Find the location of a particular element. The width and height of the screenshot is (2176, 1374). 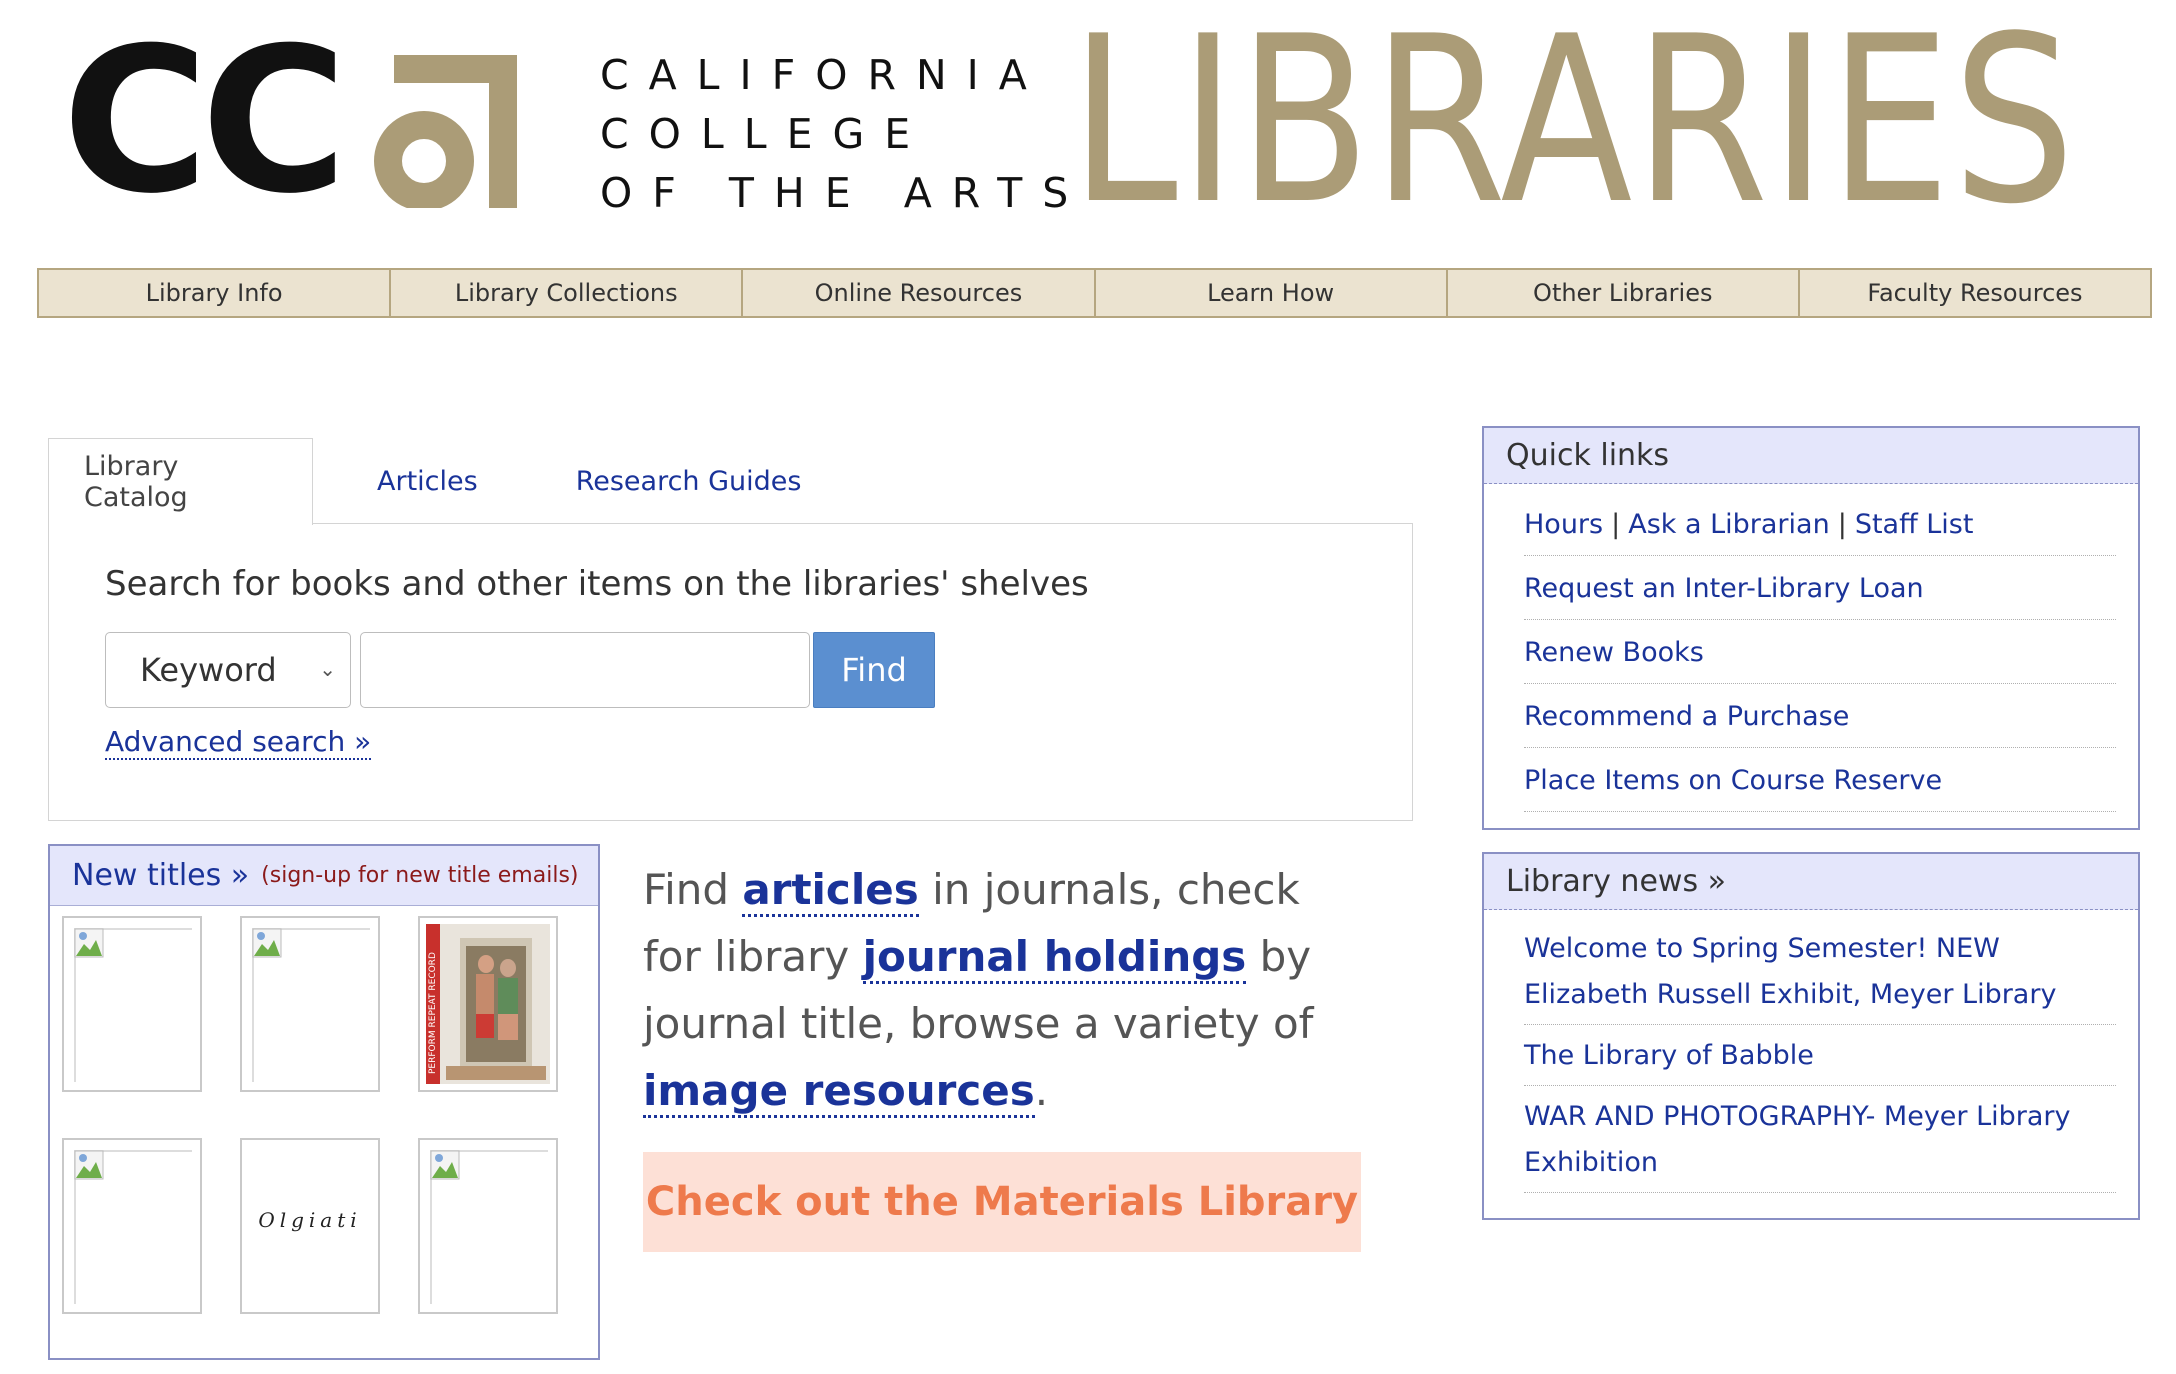

articles-link: articles is located at coordinates (830, 891).